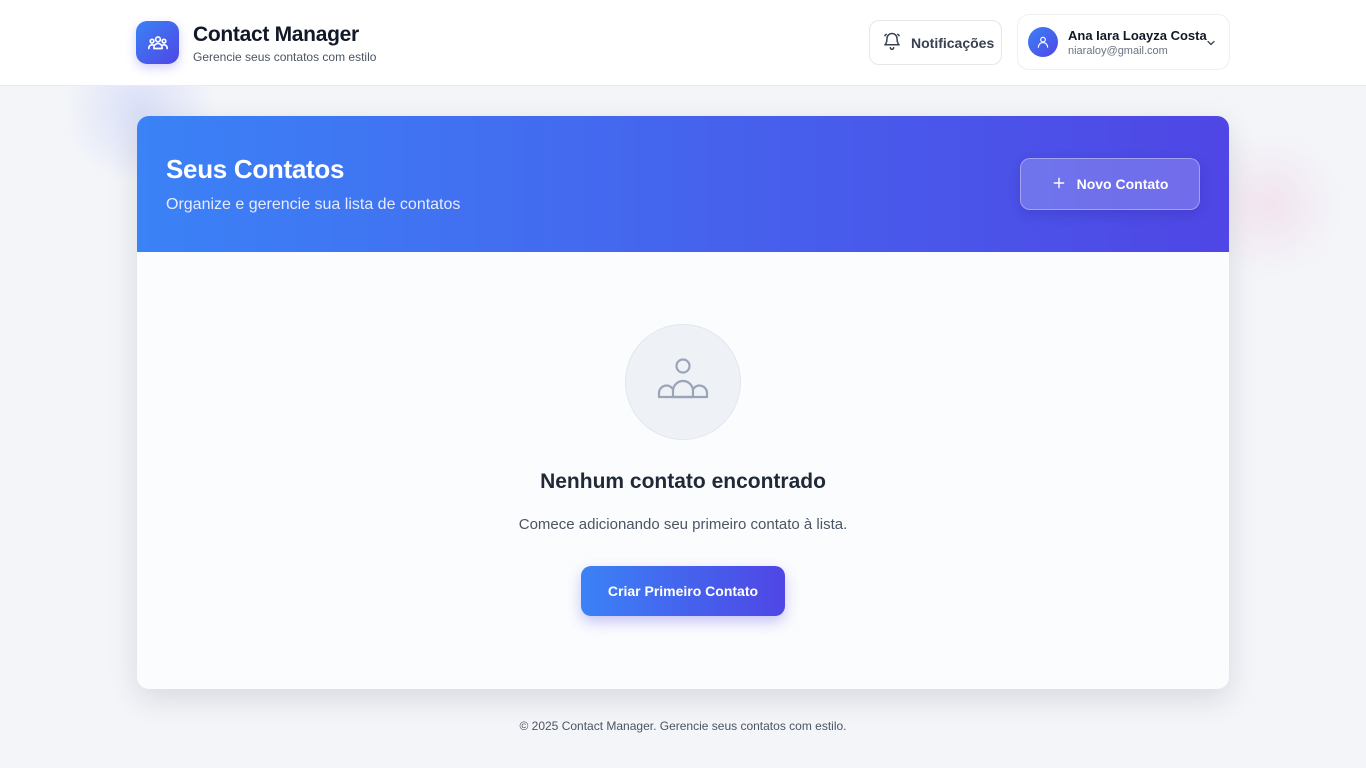 Image resolution: width=1366 pixels, height=768 pixels. I want to click on user-menu: Ana Iara Loayza Costa niaraloy@gmail.com, so click(1123, 42).